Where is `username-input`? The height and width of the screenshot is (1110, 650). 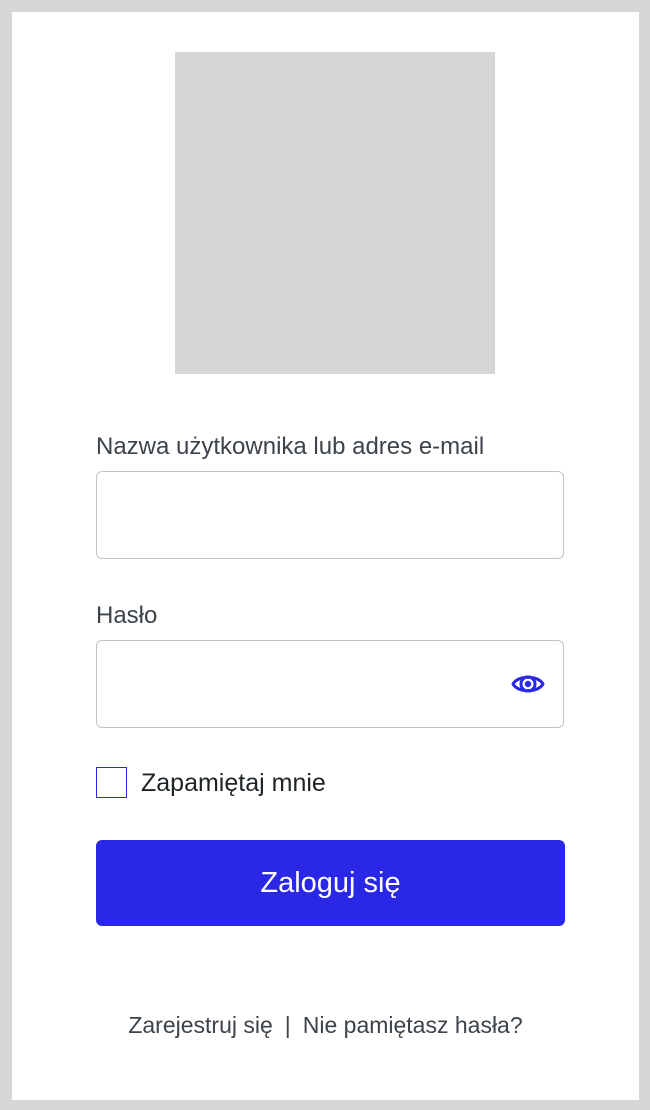
username-input is located at coordinates (330, 515).